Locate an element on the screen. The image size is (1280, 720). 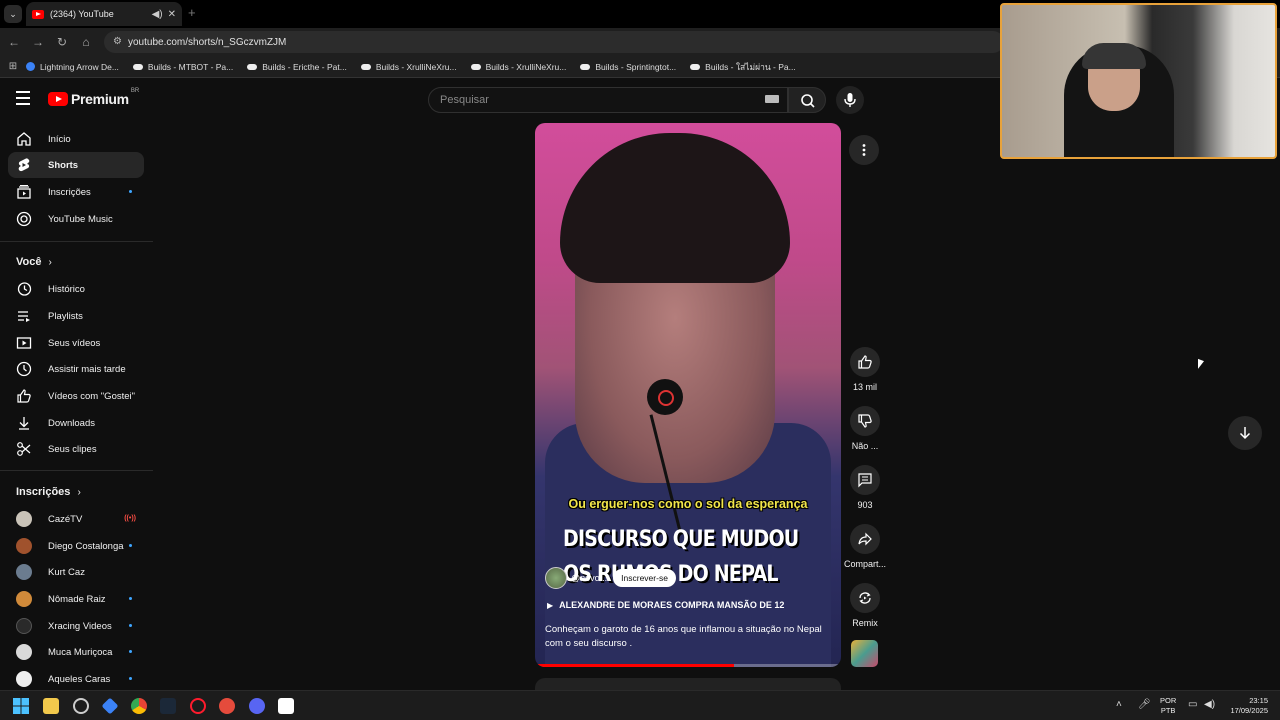
sidebar-item-inscricoes: Inscrições is located at coordinates (76, 192).